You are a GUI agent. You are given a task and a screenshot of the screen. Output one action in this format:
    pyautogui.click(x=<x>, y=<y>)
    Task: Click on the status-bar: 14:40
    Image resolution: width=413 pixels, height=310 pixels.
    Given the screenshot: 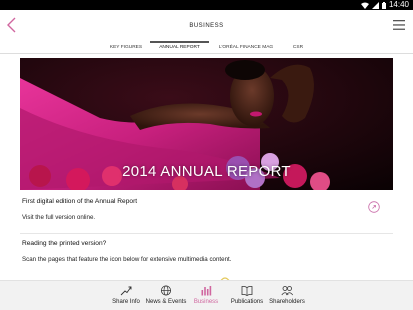 What is the action you would take?
    pyautogui.click(x=206, y=5)
    